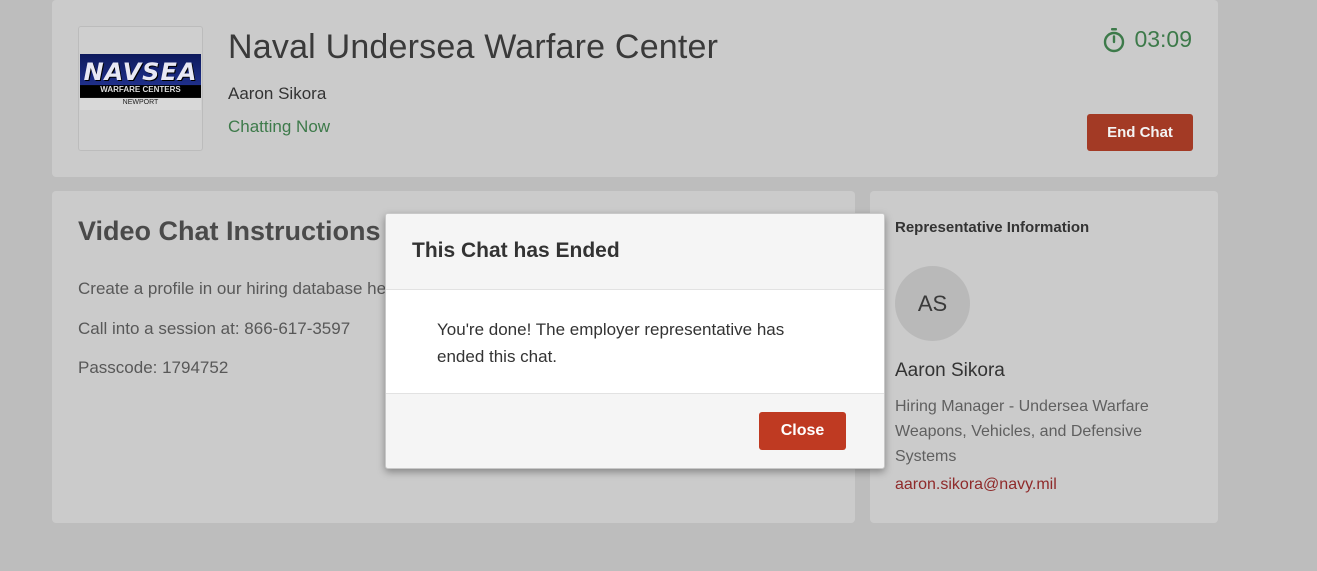 The image size is (1317, 571). I want to click on chat-timer: 03:09, so click(1147, 39).